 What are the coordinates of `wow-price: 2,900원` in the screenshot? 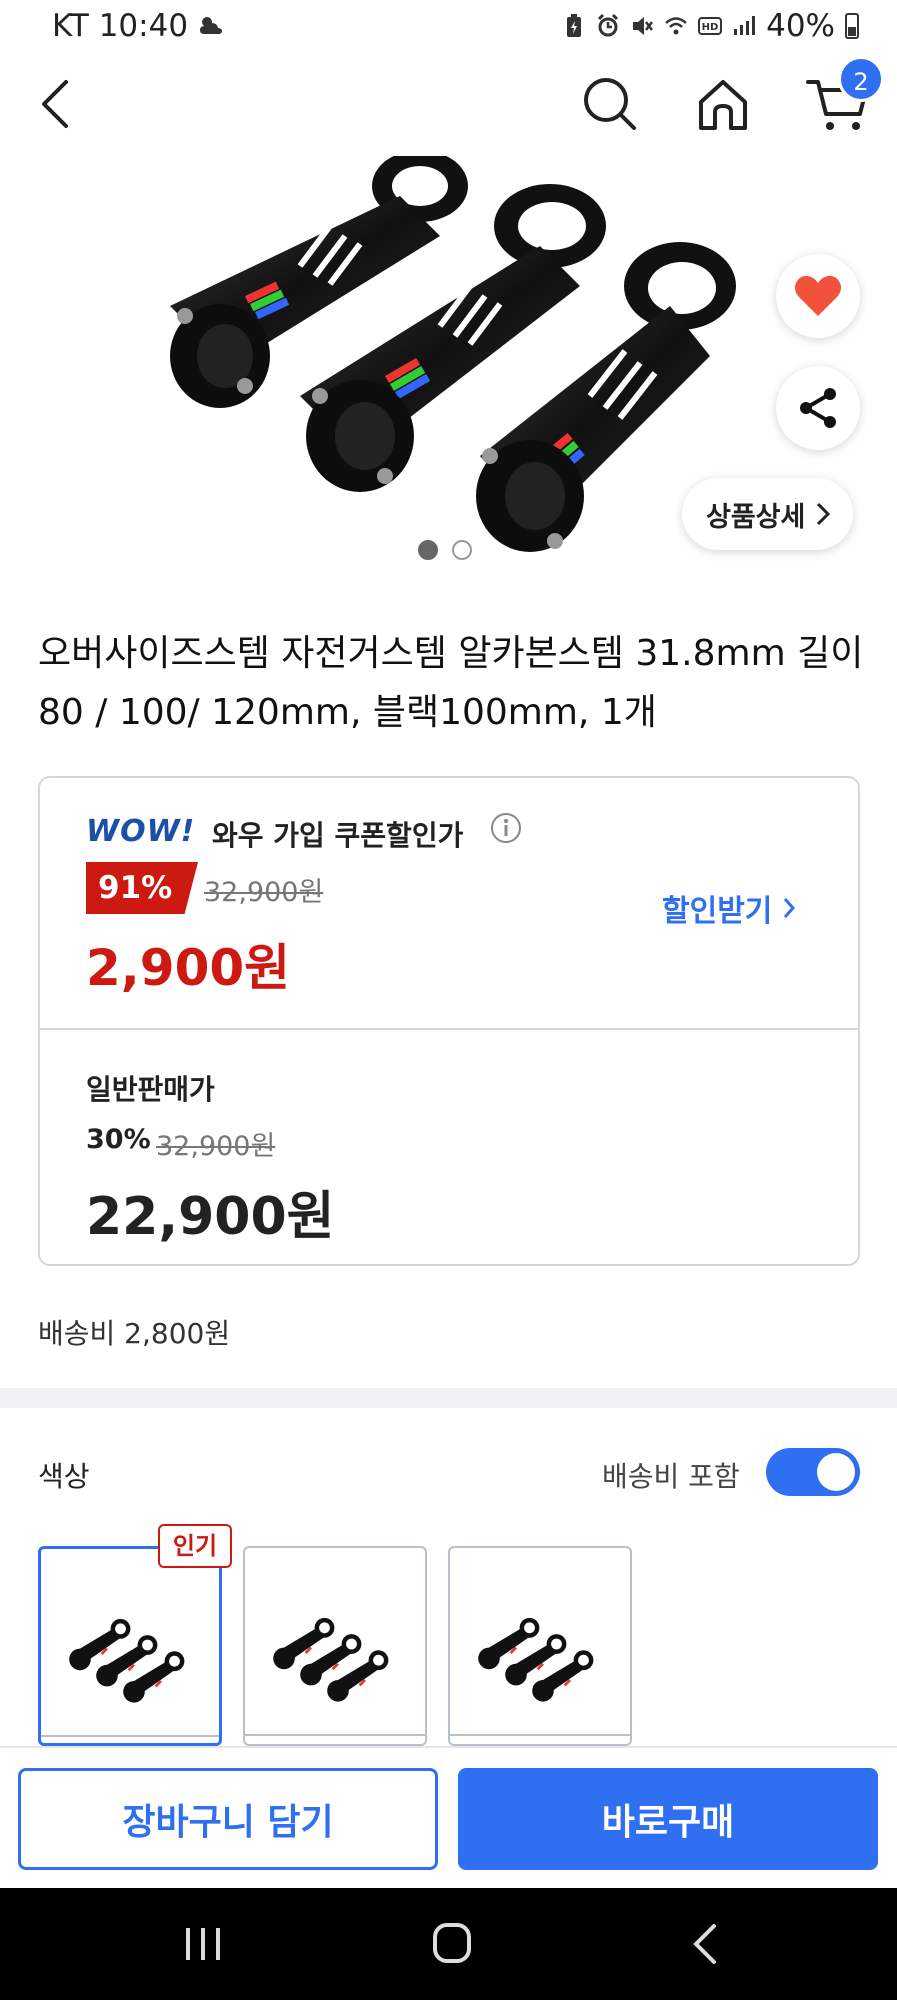 It's located at (188, 968).